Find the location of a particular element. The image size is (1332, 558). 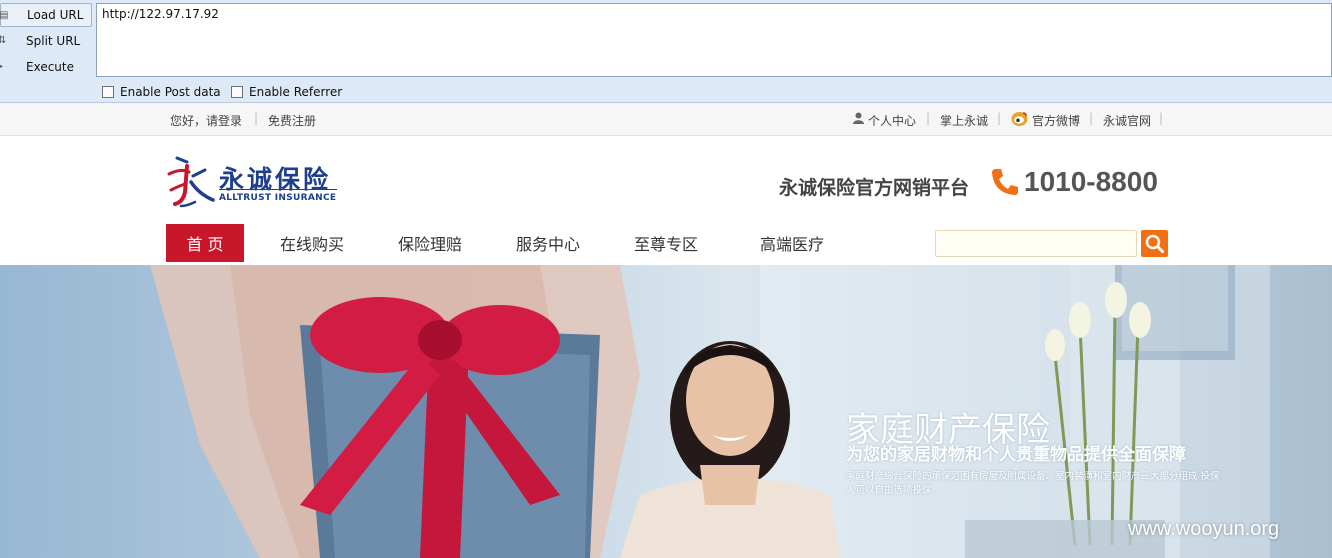

logo-text-cn: 永诚保险 is located at coordinates (275, 179).